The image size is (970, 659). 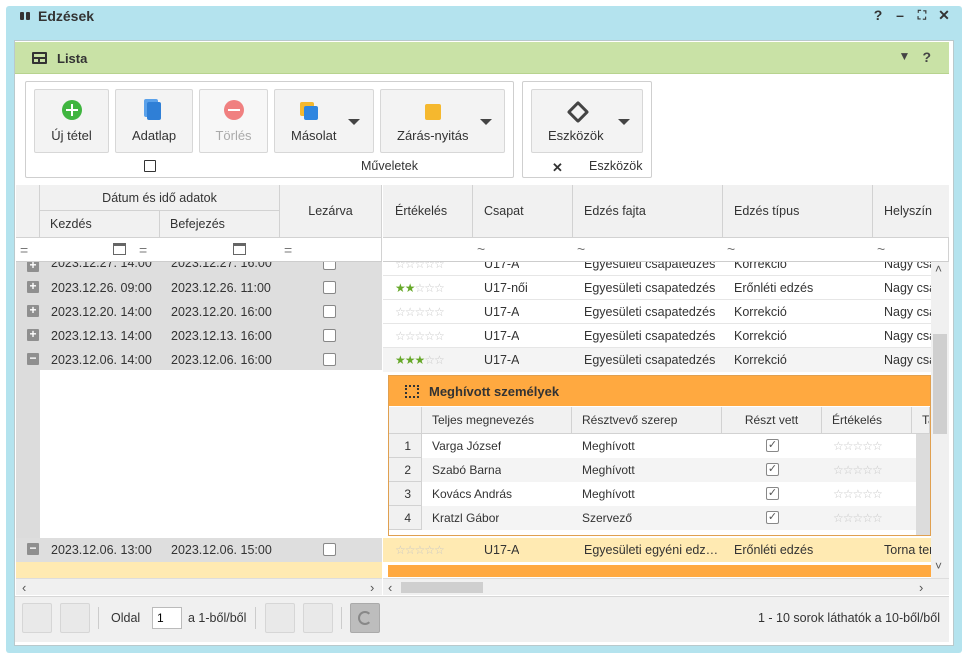 I want to click on sub-col-extra: Ta, so click(x=921, y=420).